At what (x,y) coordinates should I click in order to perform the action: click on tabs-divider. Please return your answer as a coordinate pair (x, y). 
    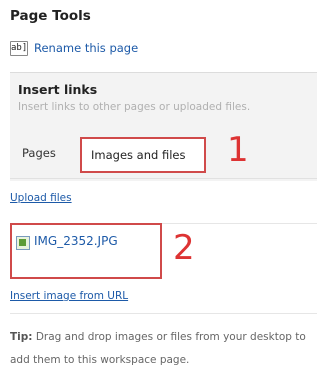
    Looking at the image, I should click on (163, 178).